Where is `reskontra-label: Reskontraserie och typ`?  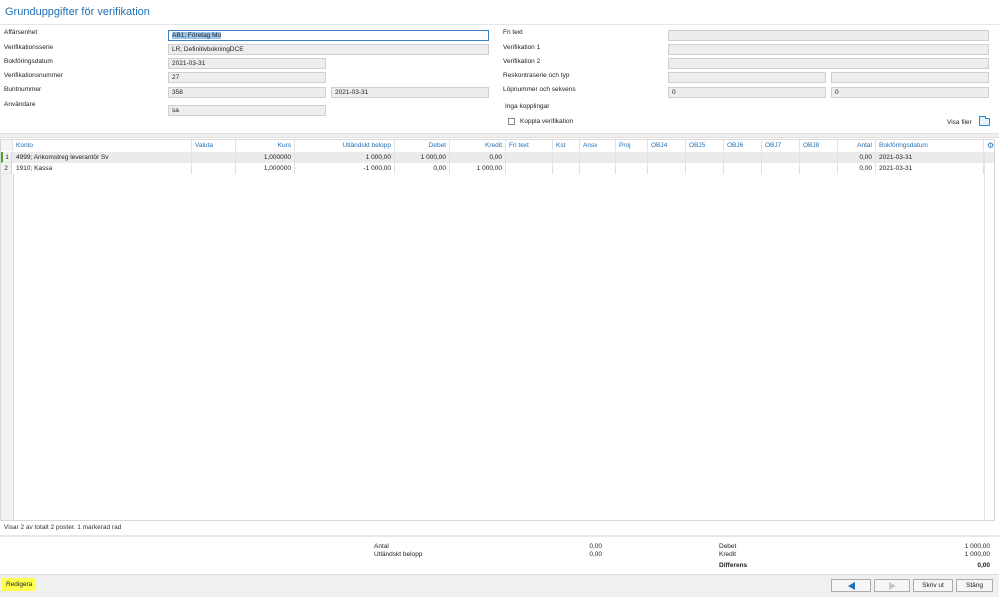 reskontra-label: Reskontraserie och typ is located at coordinates (536, 75).